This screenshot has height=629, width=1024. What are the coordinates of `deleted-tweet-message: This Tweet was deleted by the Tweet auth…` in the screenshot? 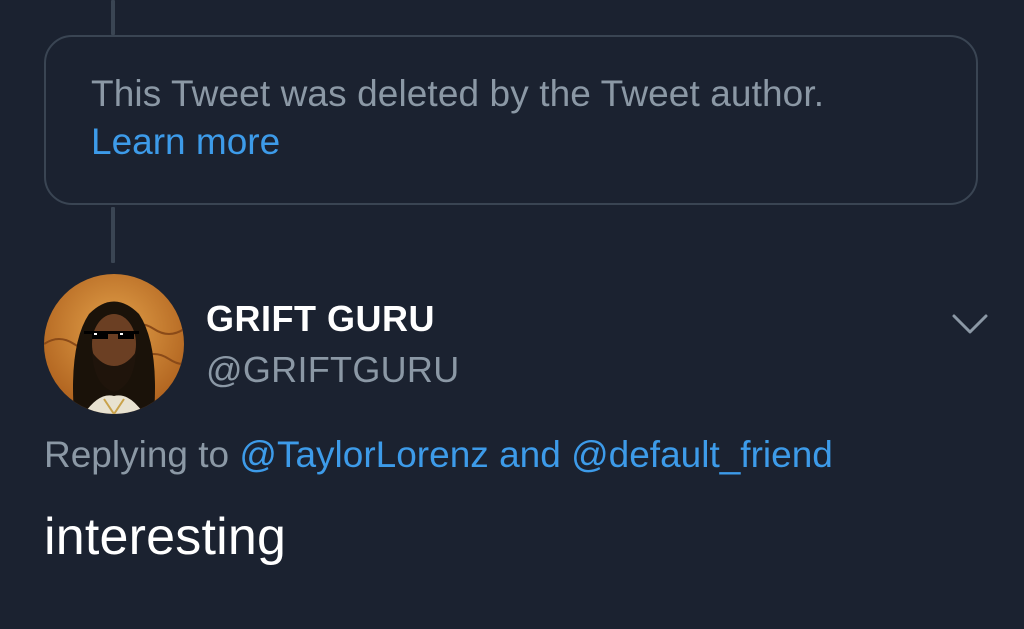 It's located at (458, 93).